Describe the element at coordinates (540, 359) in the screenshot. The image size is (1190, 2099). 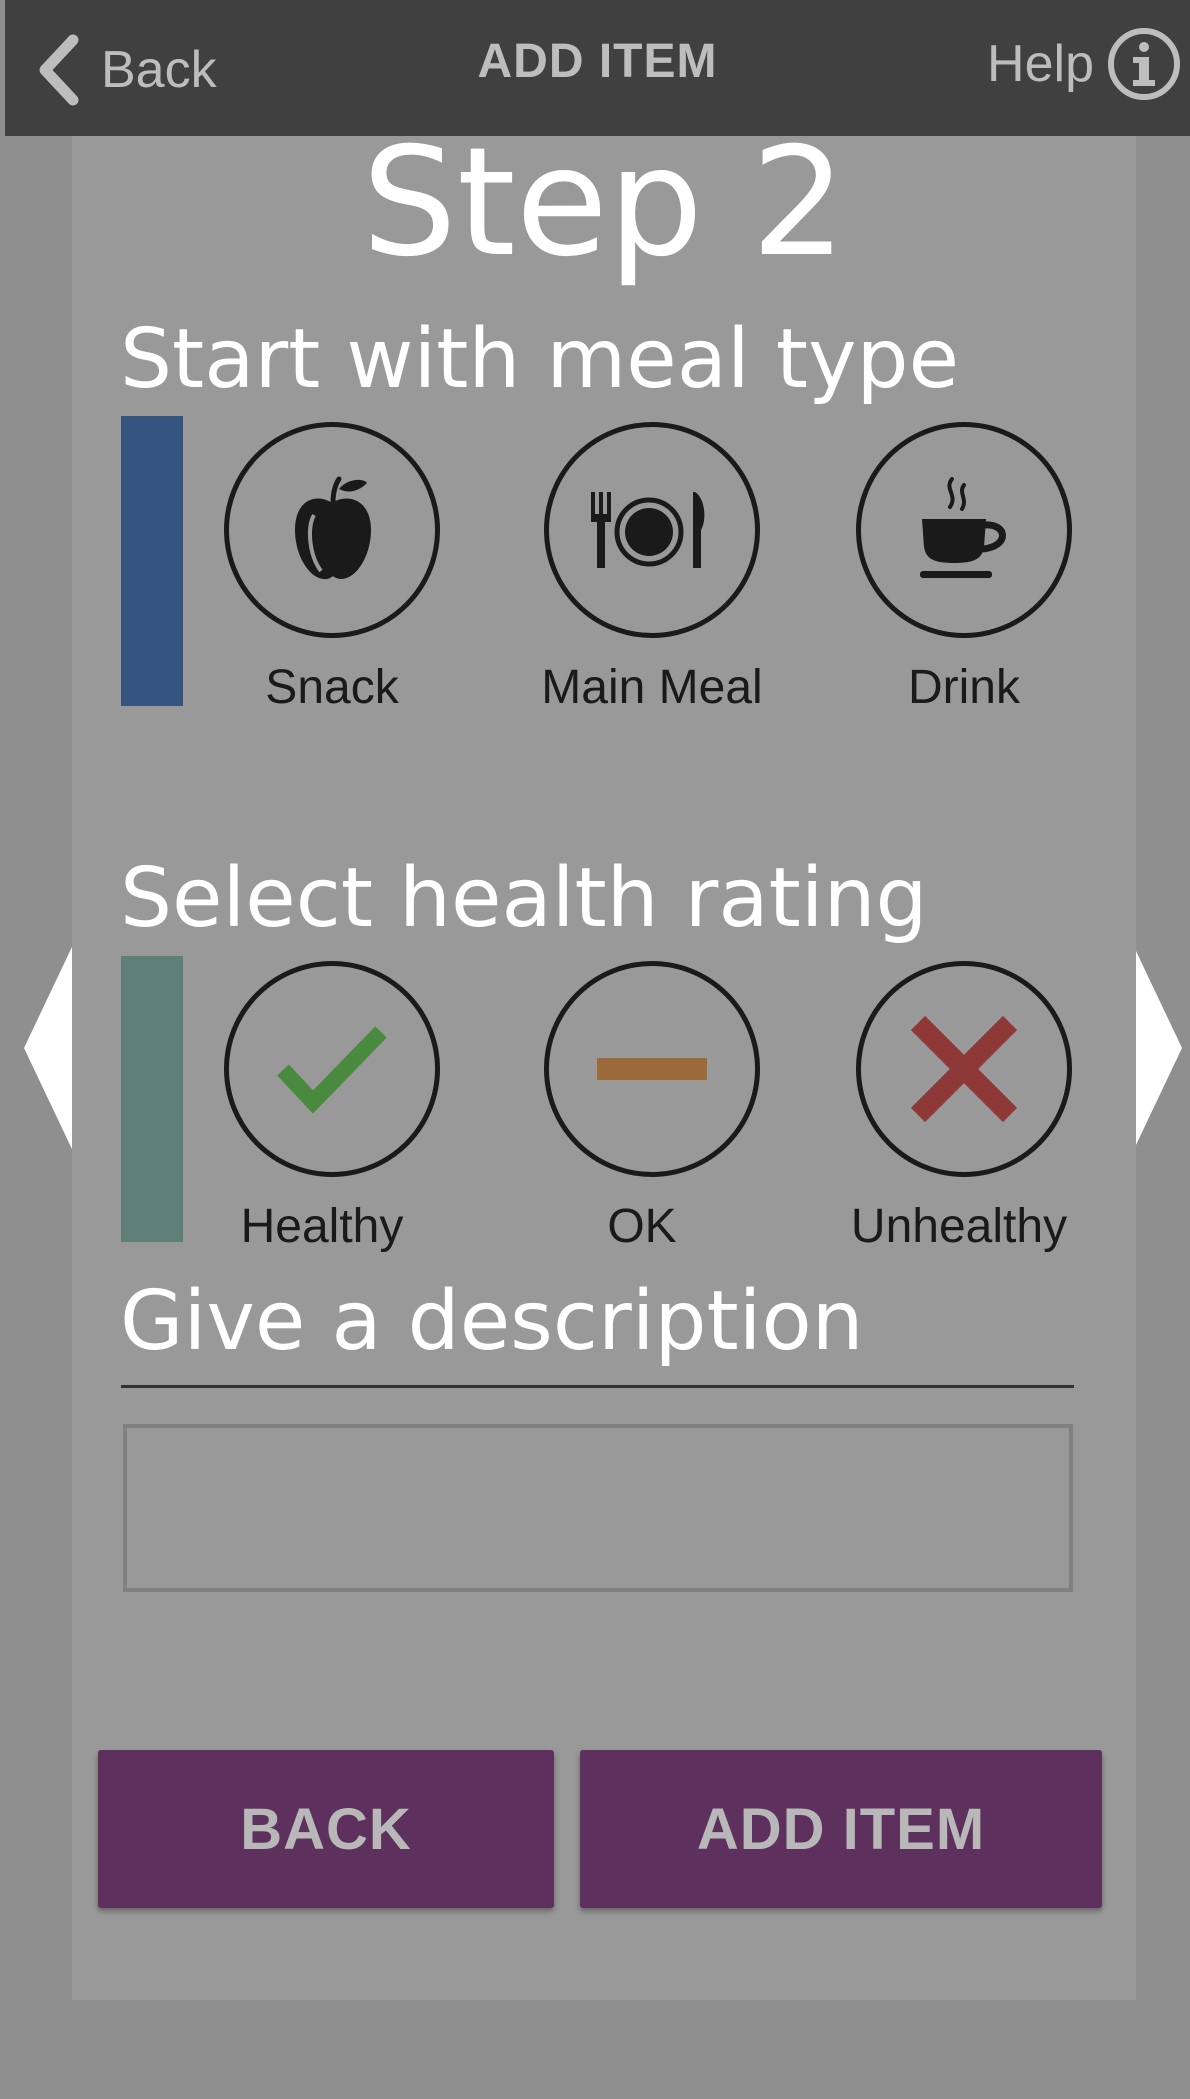
I see `meal-type-heading: Start with meal type` at that location.